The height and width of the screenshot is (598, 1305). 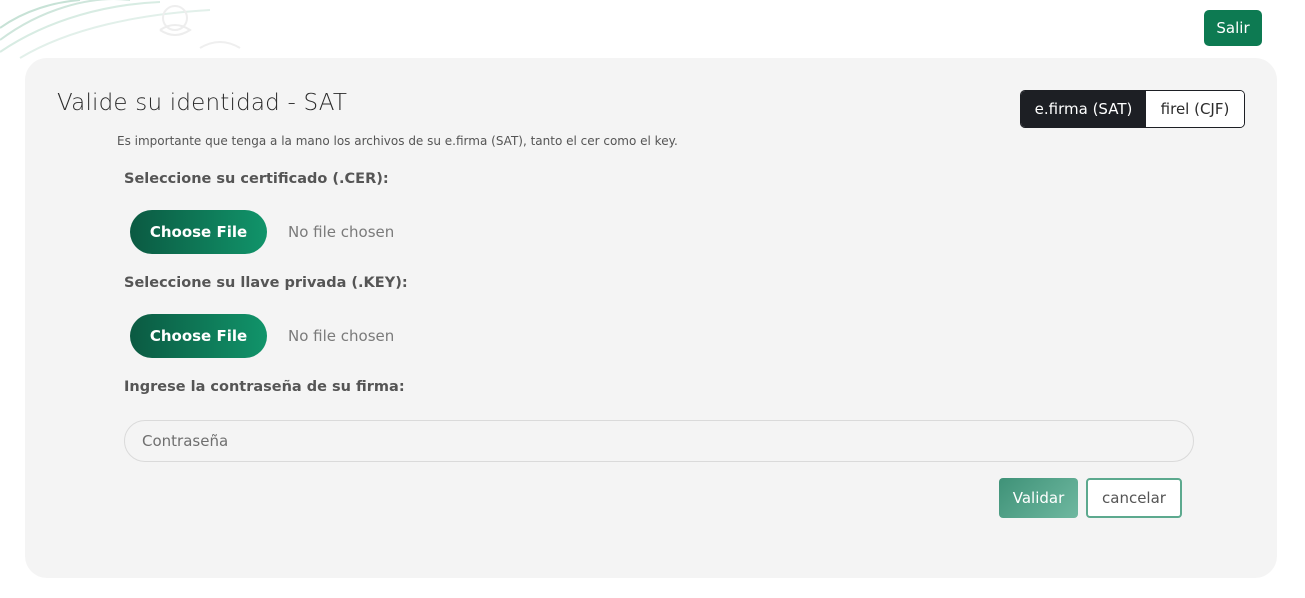 What do you see at coordinates (198, 232) in the screenshot?
I see `certificate-choose-file-button: Choose File` at bounding box center [198, 232].